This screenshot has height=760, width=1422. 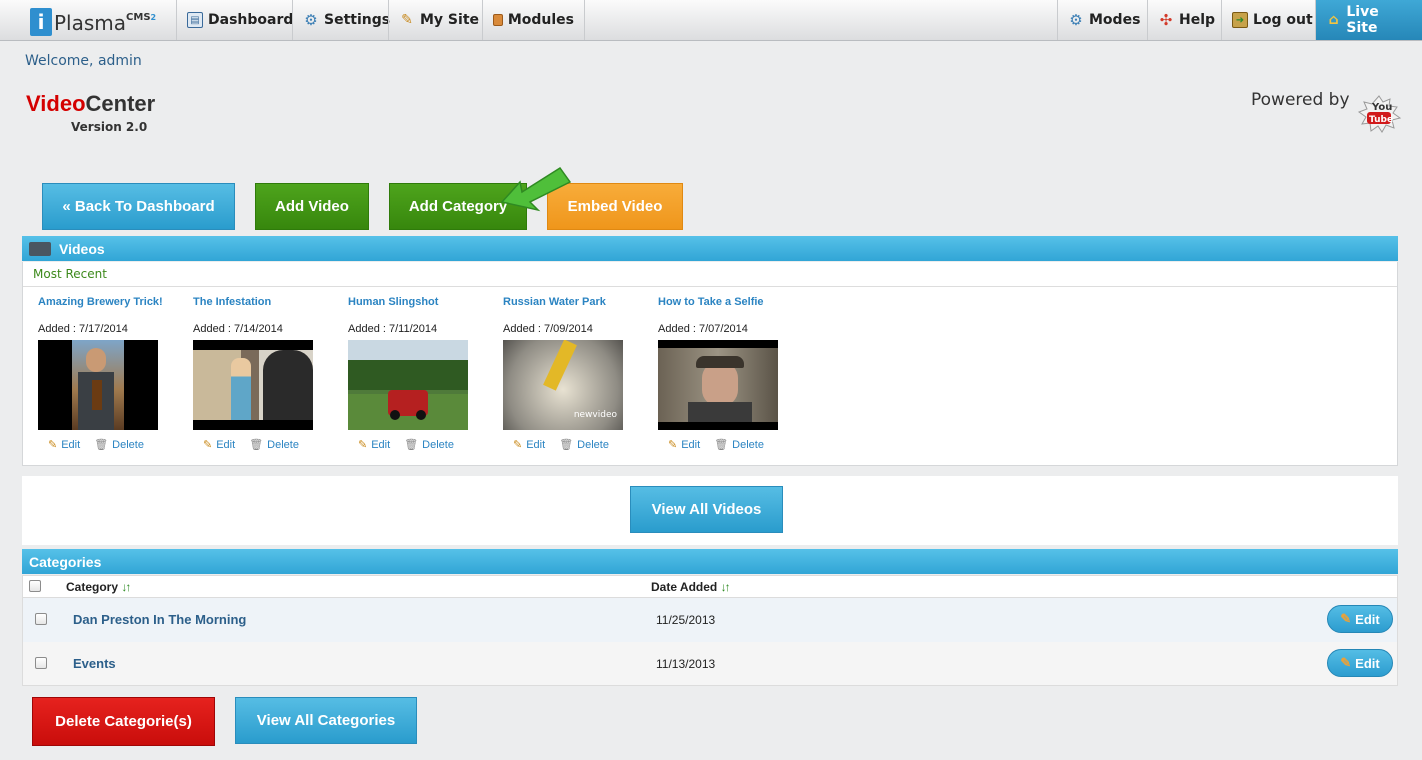 What do you see at coordinates (1333, 20) in the screenshot?
I see `home-icon: ⌂` at bounding box center [1333, 20].